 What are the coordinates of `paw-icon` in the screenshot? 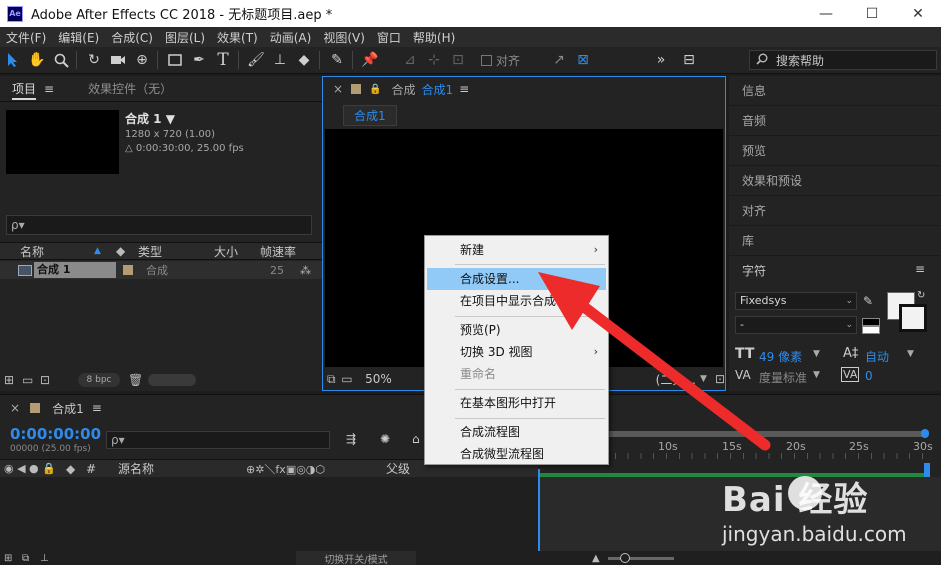 It's located at (805, 493).